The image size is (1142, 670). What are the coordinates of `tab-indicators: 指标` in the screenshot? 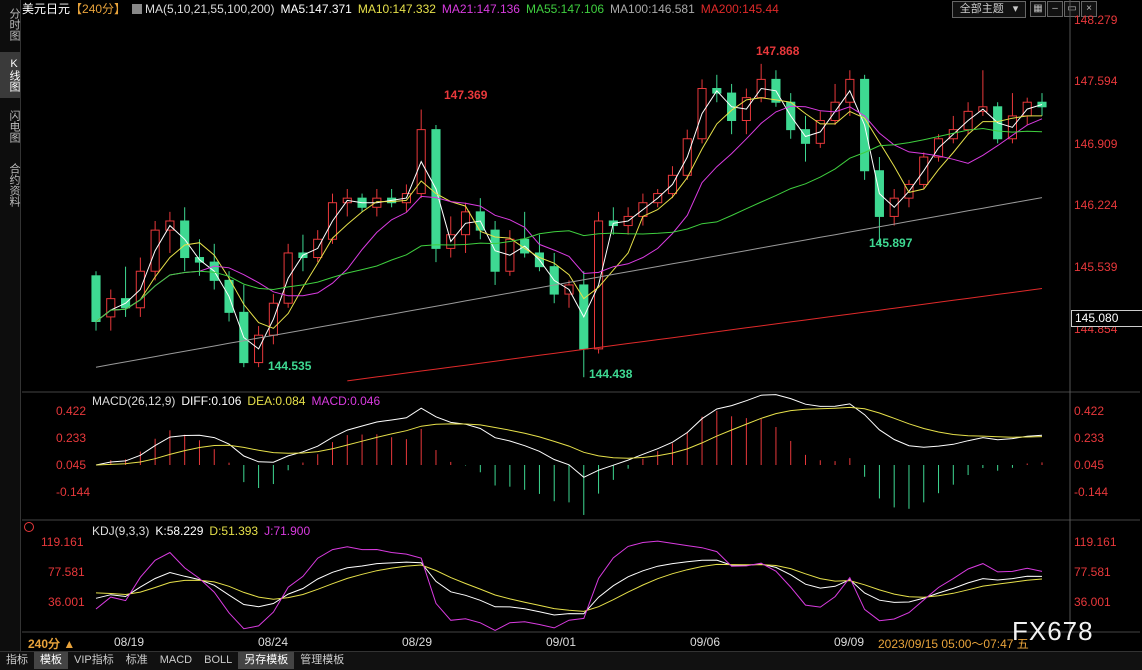 It's located at (17, 660).